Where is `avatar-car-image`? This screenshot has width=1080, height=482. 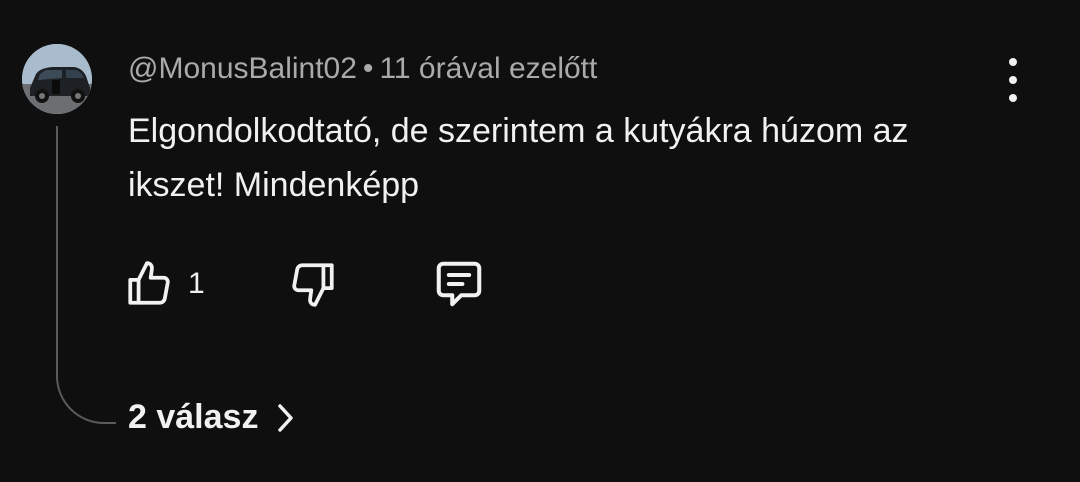 avatar-car-image is located at coordinates (57, 79).